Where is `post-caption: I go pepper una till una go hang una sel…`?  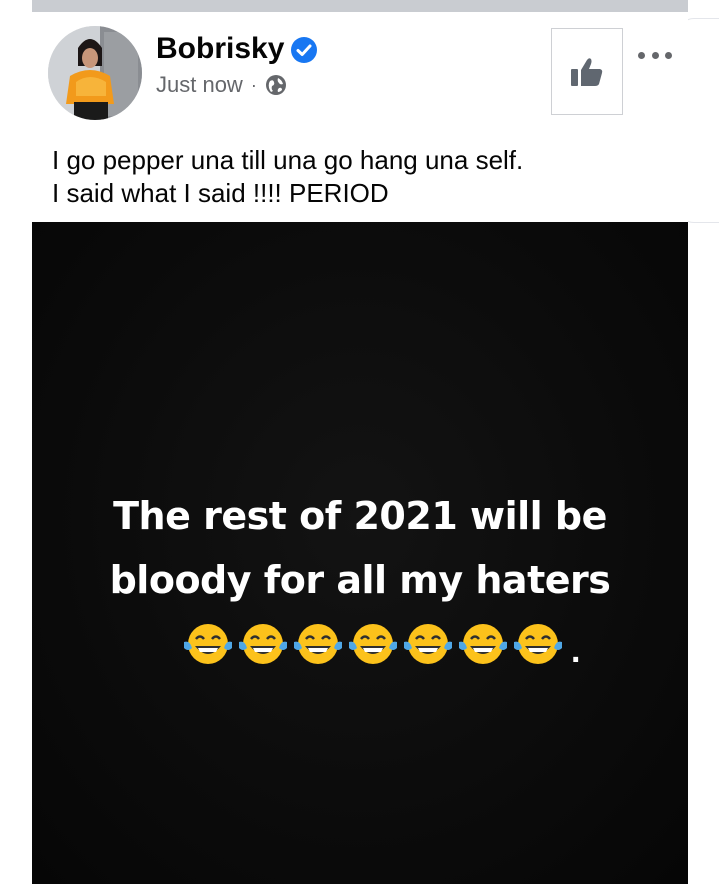
post-caption: I go pepper una till una go hang una sel… is located at coordinates (287, 177).